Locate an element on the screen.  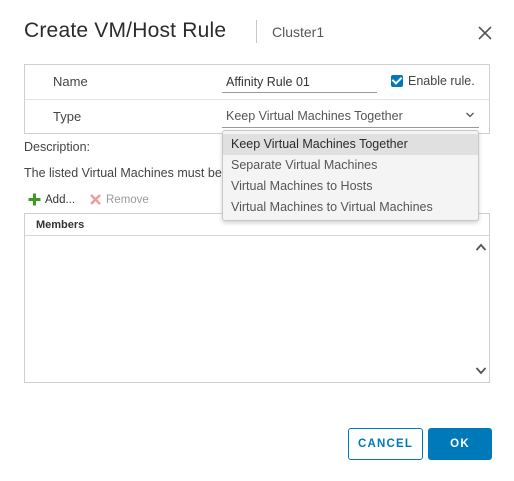
dropdown-option-vms-to-hosts: Virtual Machines to Hosts is located at coordinates (350, 186).